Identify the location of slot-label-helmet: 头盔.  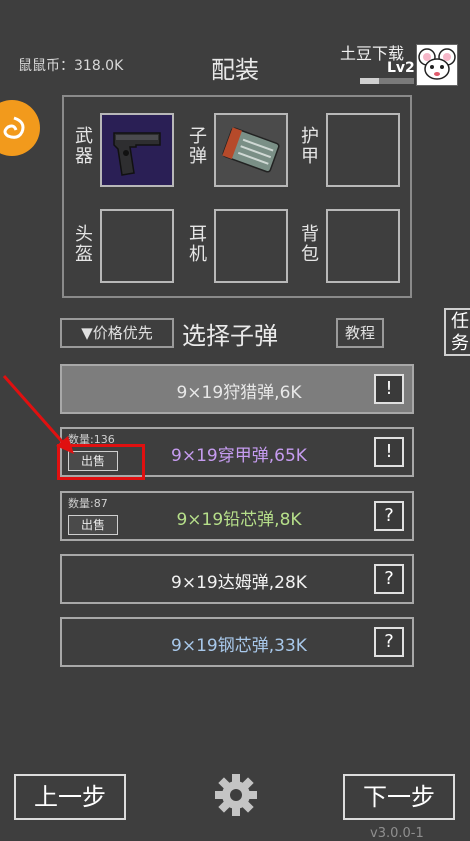
(84, 244).